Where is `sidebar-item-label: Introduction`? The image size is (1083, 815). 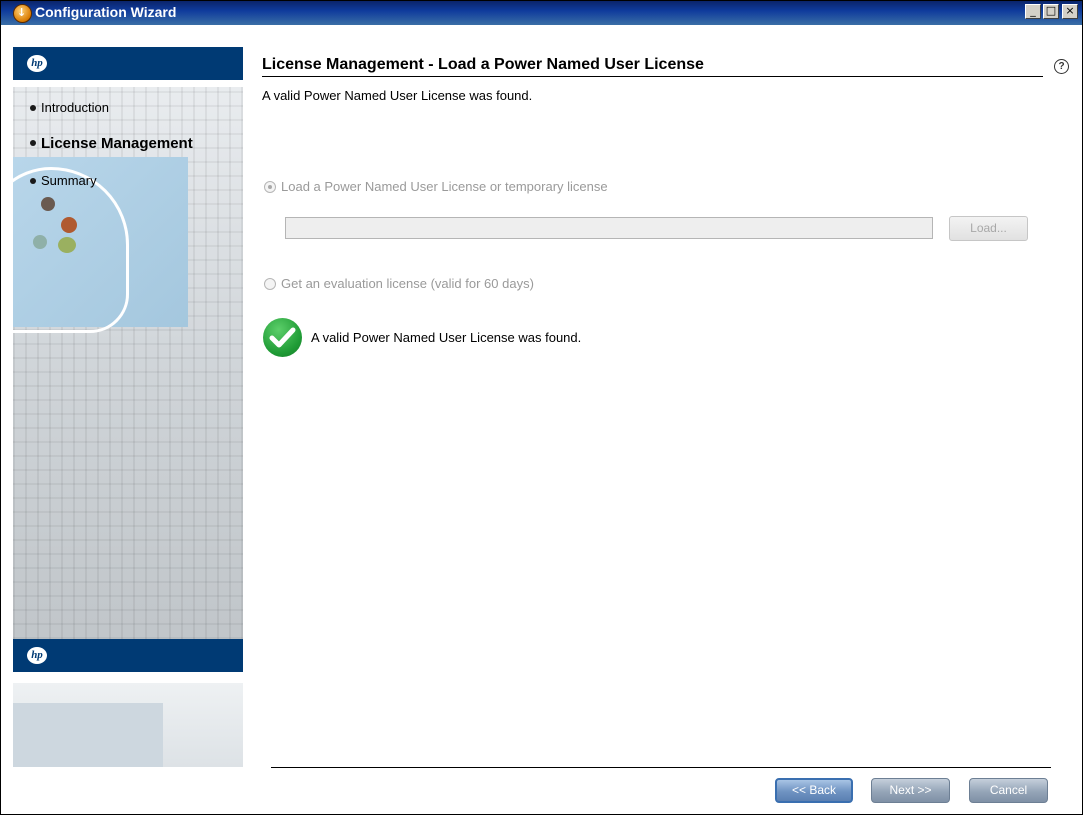
sidebar-item-label: Introduction is located at coordinates (75, 107).